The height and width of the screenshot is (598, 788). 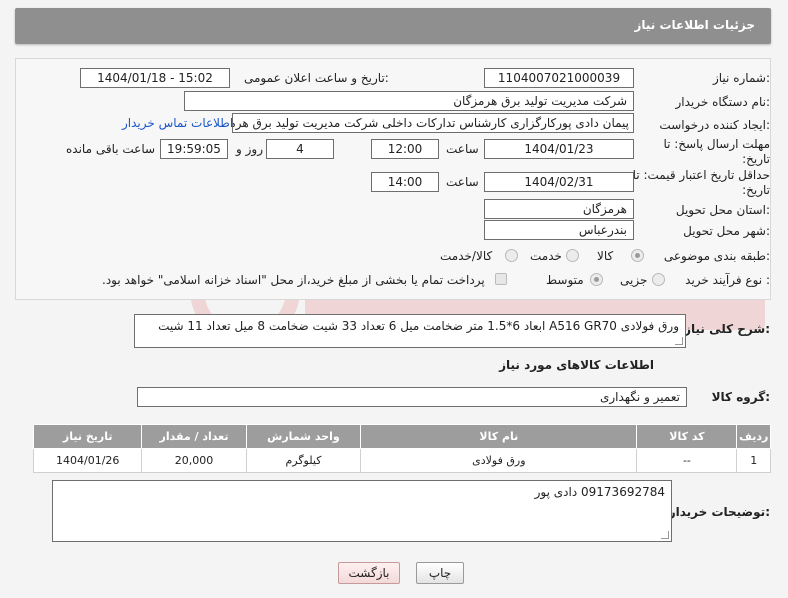 I want to click on announce-field: 1404/01/18 - 15:02, so click(x=155, y=78).